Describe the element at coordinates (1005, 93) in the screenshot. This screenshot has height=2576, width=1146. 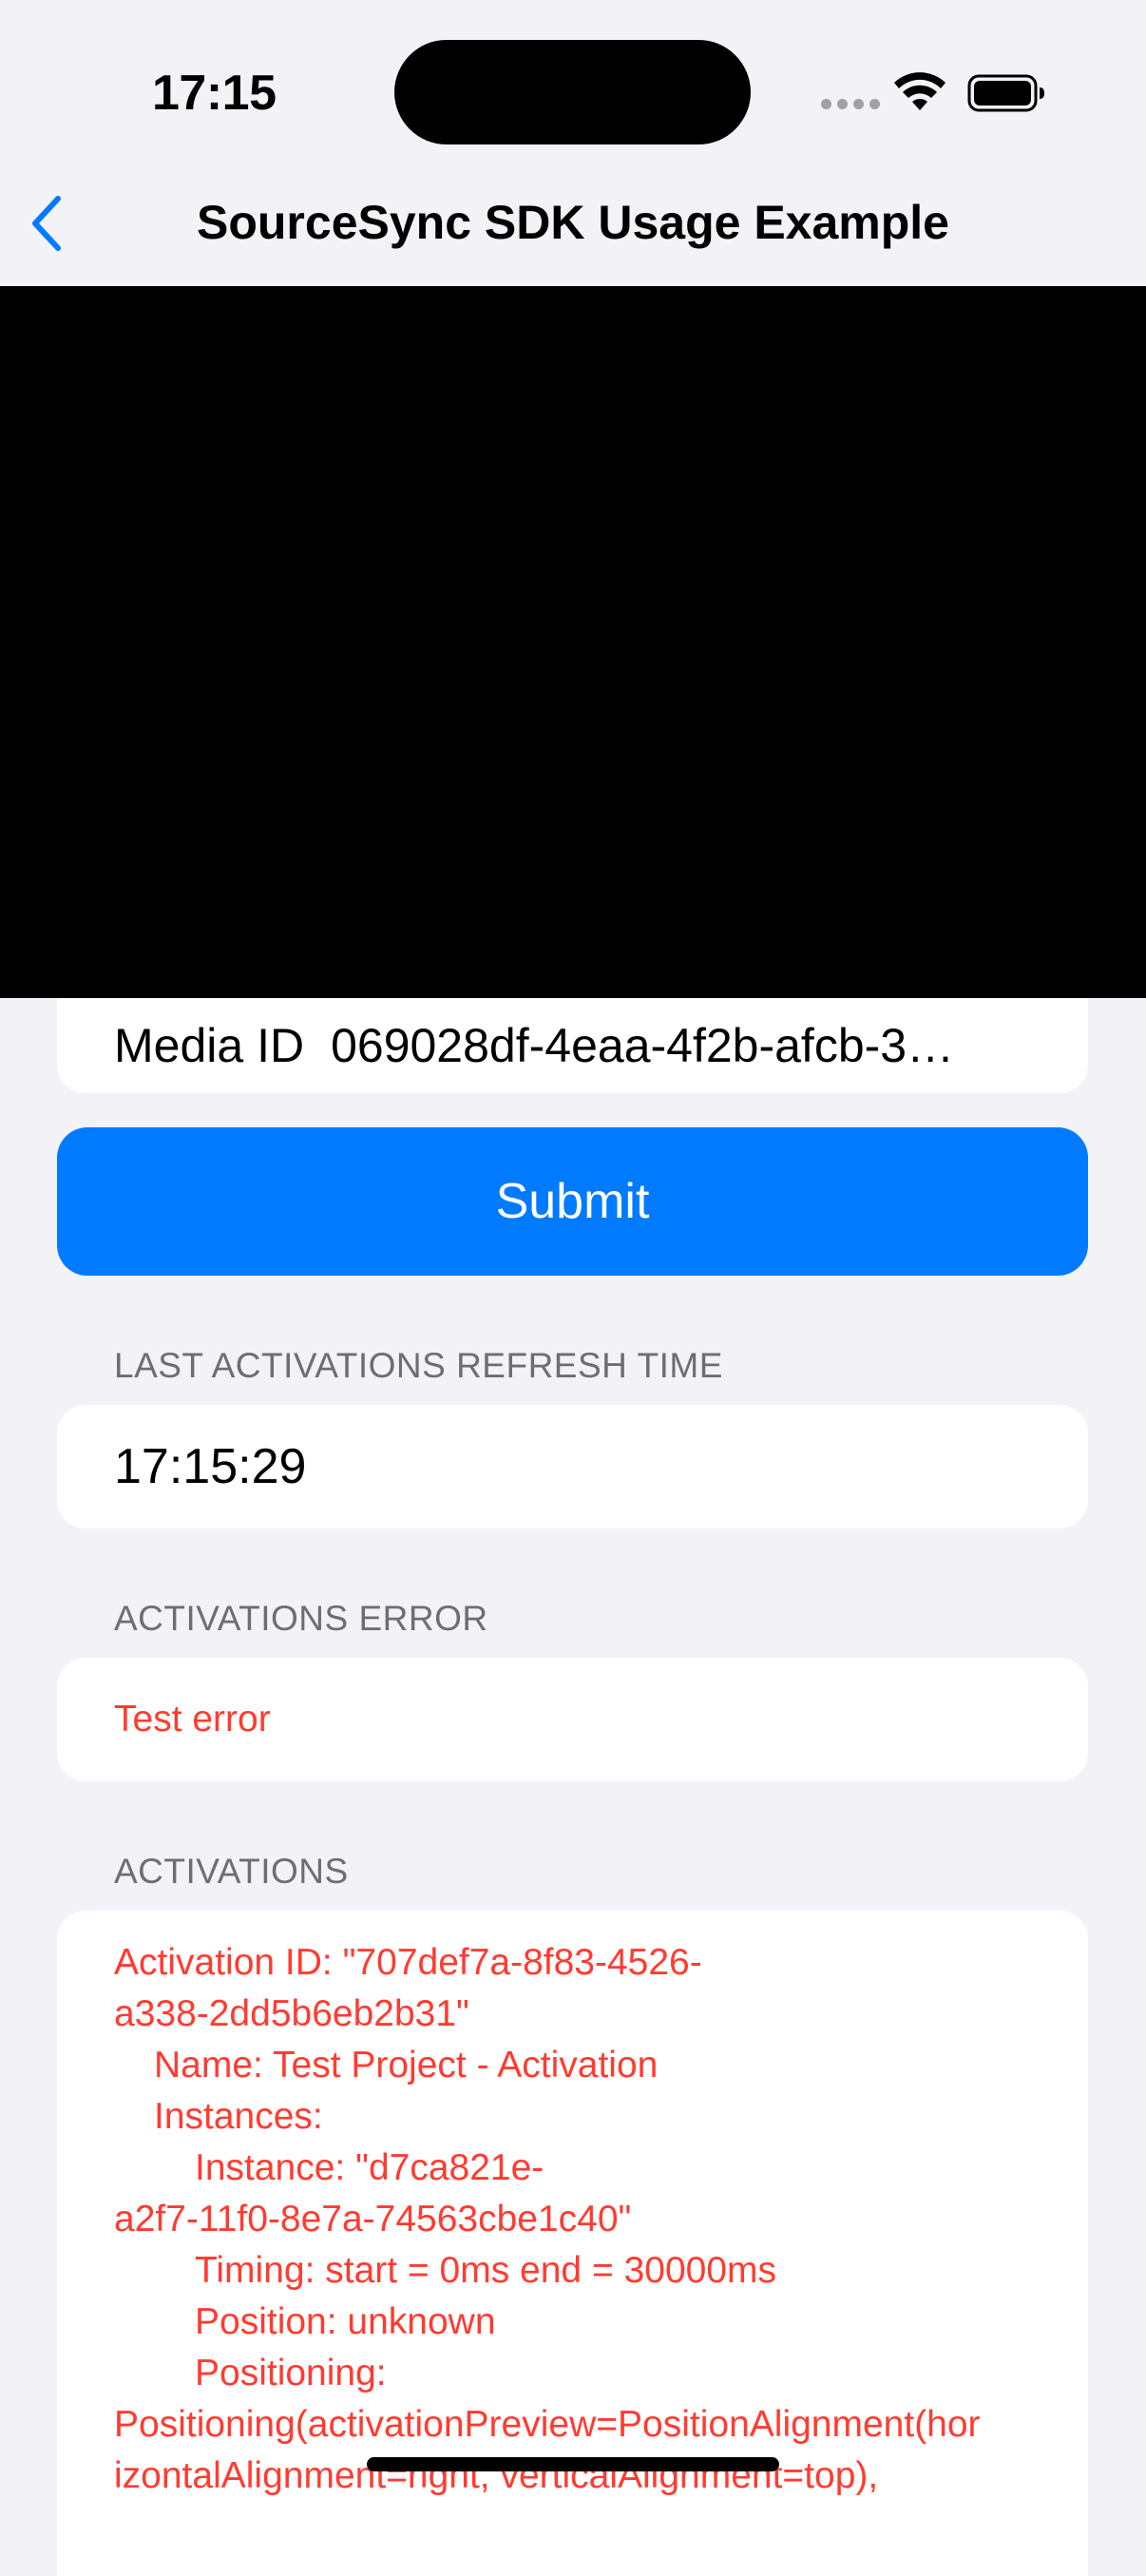
I see `battery-icon` at that location.